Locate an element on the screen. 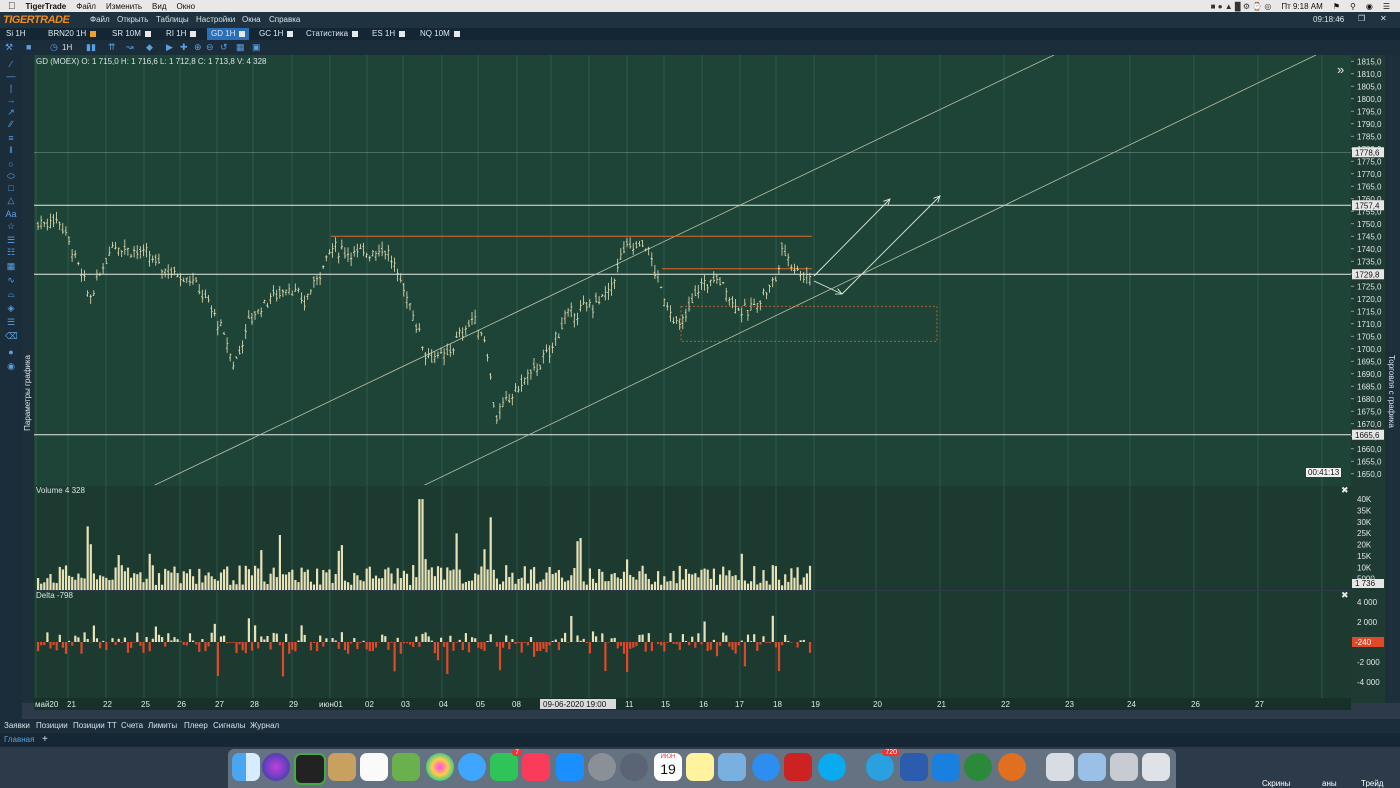 The height and width of the screenshot is (788, 1400). photos-icon is located at coordinates (440, 767).